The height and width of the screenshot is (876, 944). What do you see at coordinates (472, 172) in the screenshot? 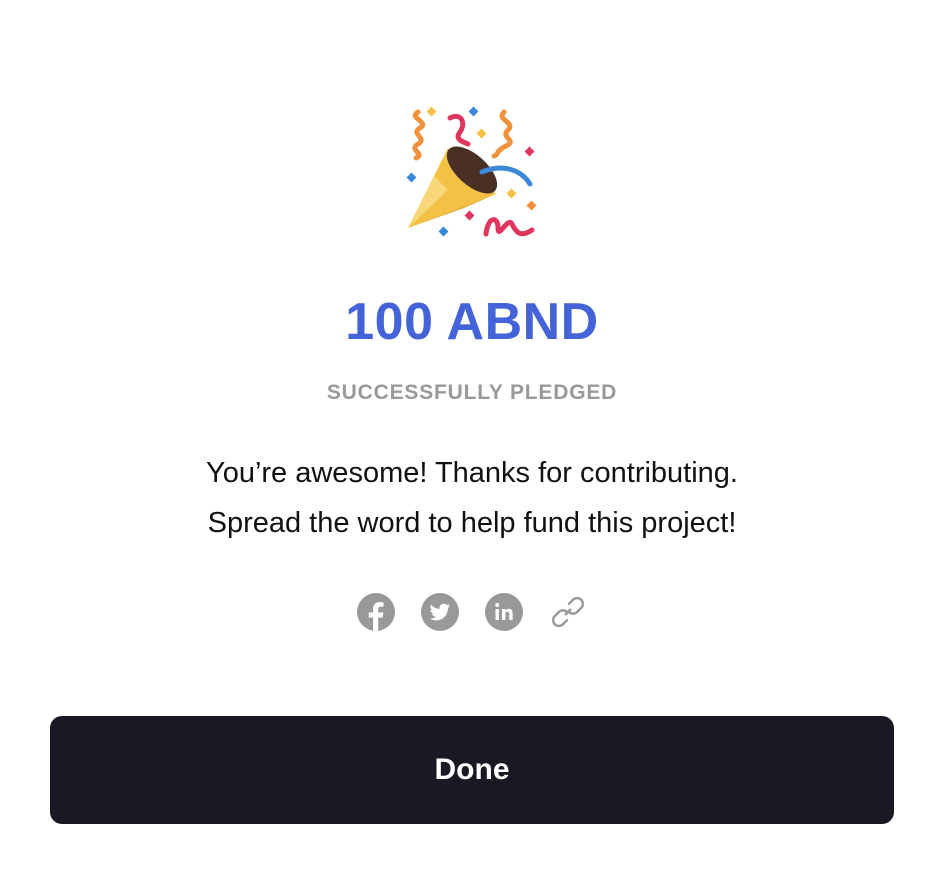
I see `party-popper-icon` at bounding box center [472, 172].